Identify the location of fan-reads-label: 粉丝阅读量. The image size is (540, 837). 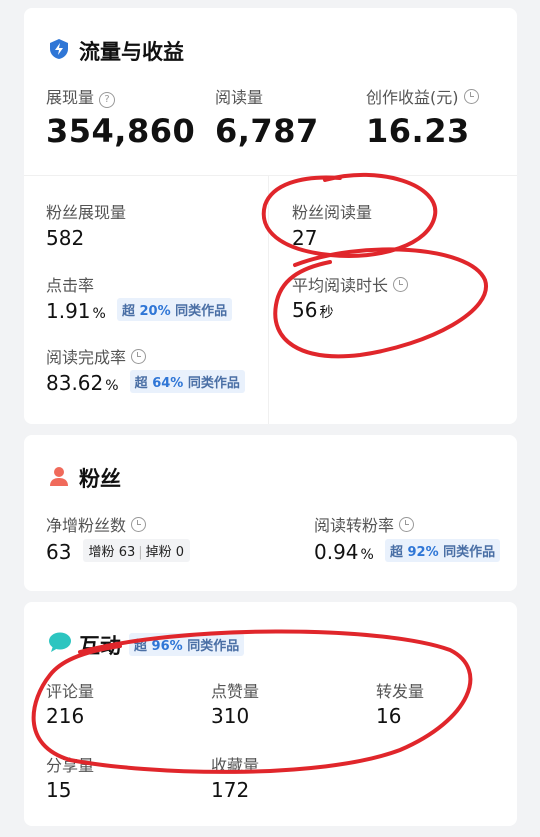
(332, 212).